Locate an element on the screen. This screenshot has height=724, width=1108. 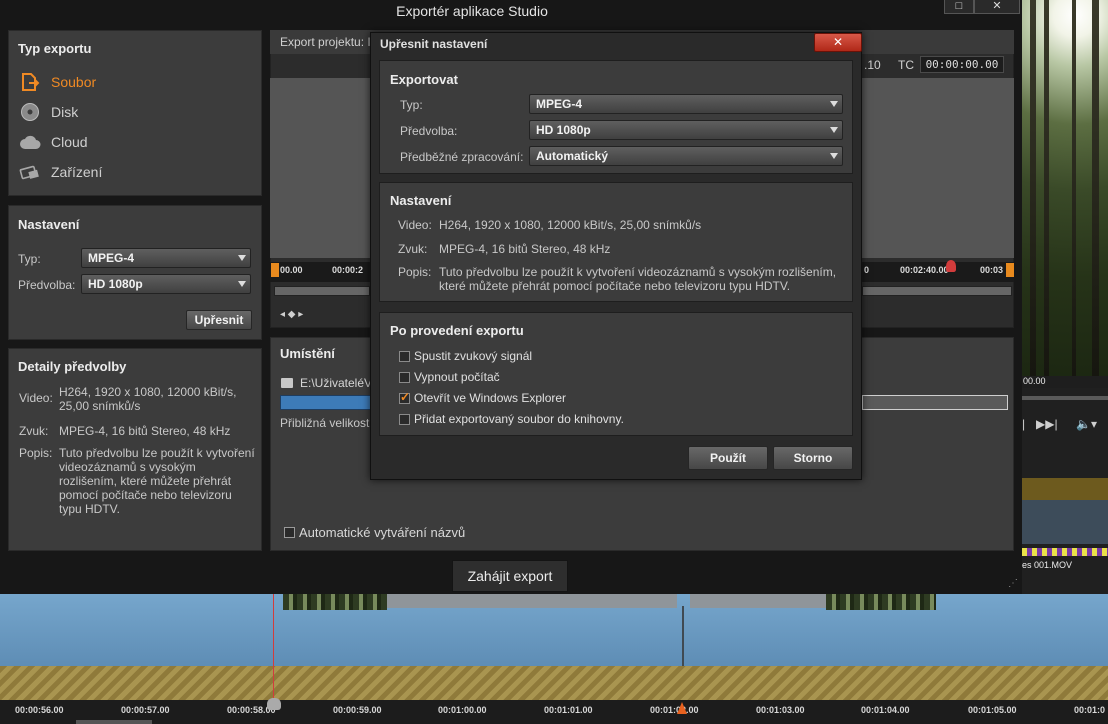
export-project-label: Export projektu: I is located at coordinates (325, 42).